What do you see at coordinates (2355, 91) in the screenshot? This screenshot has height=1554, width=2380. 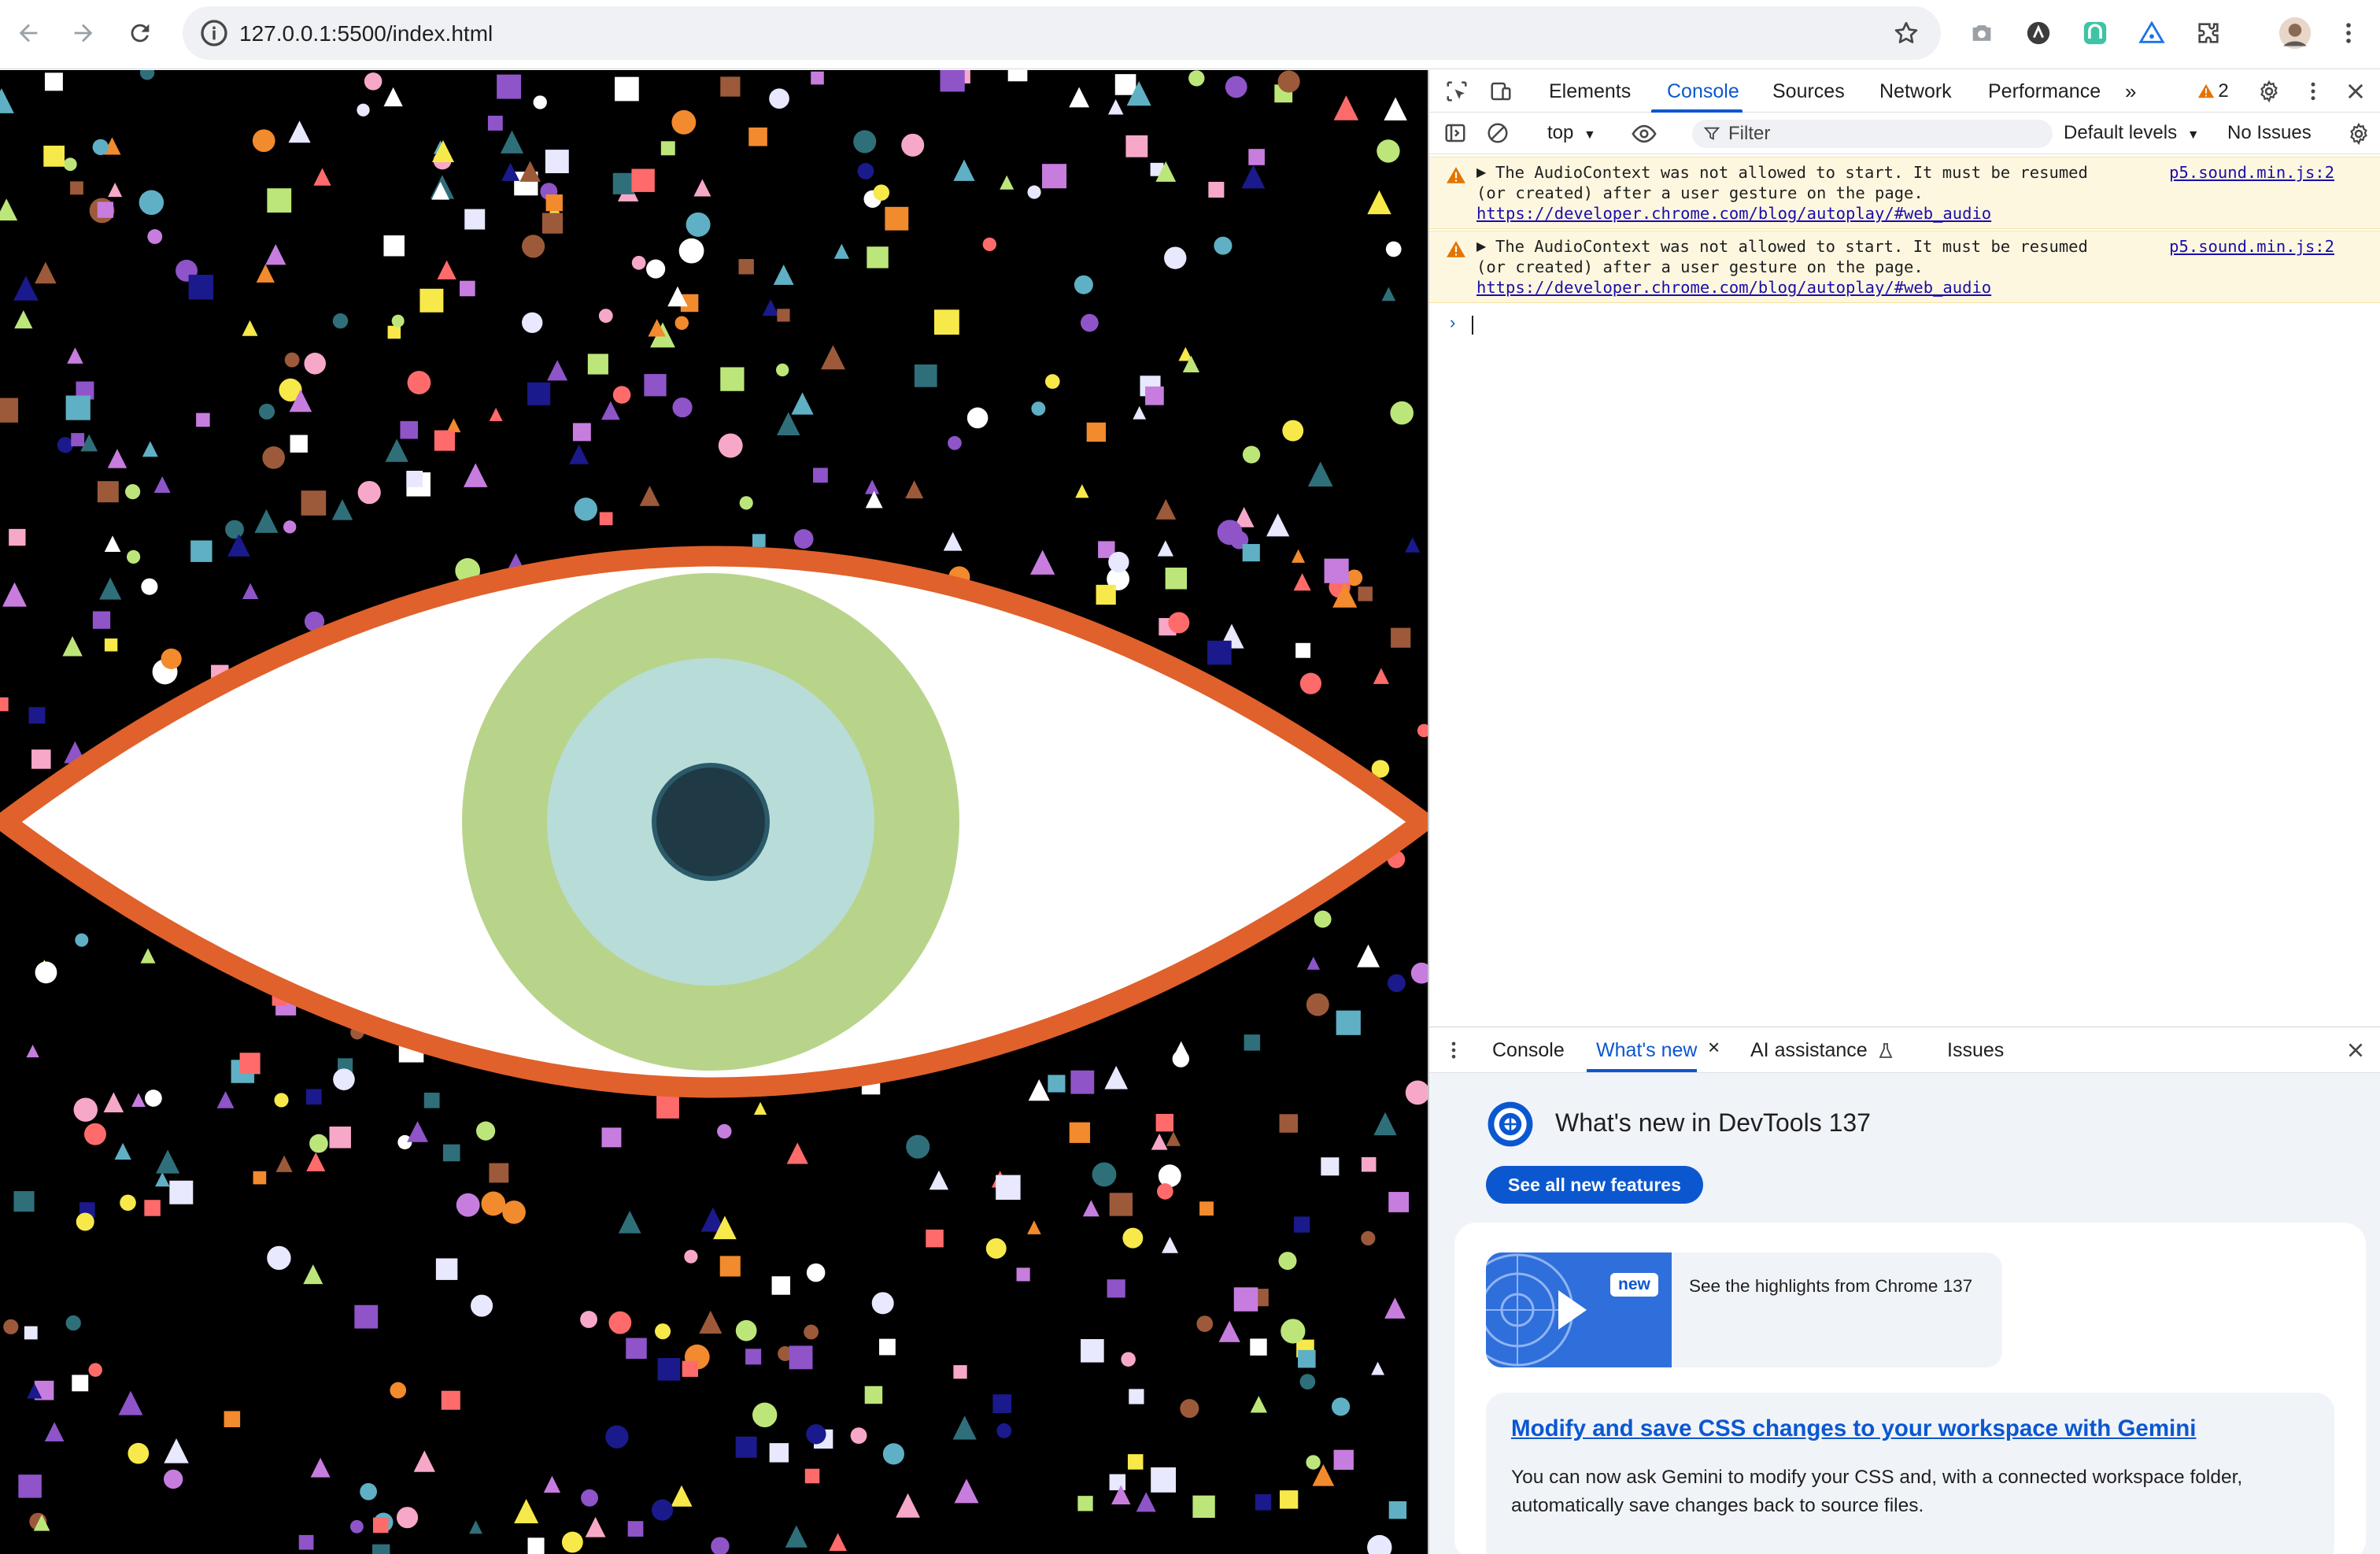 I see `close-devtools-button` at bounding box center [2355, 91].